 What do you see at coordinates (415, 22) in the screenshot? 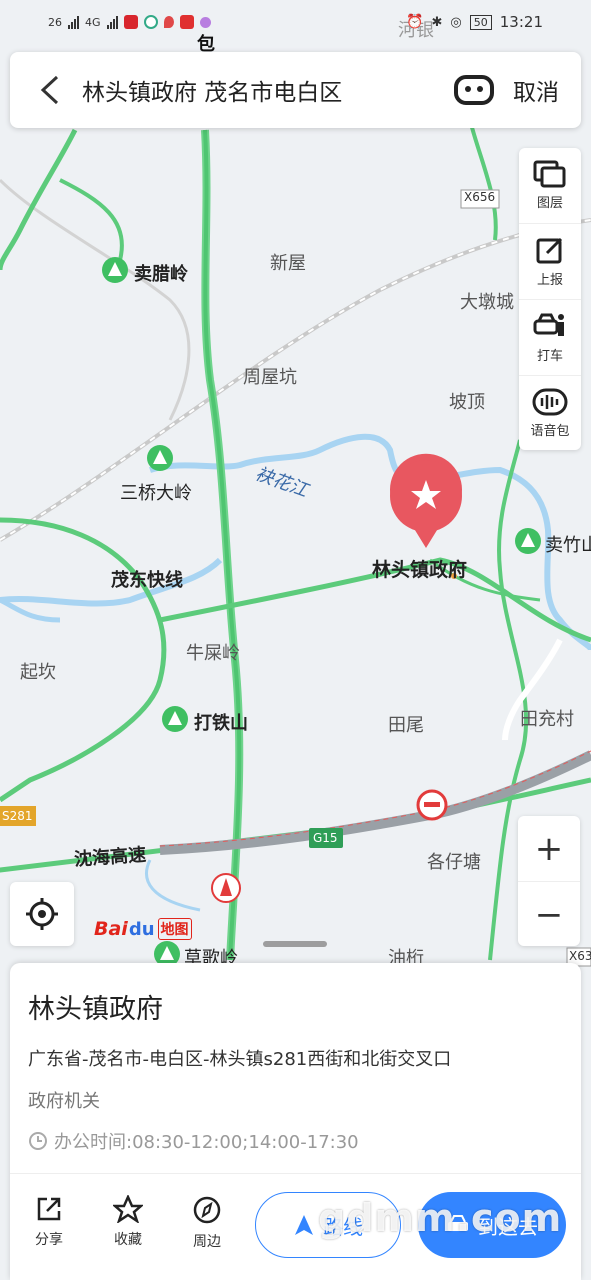
I see `alarm-icon: ⏰` at bounding box center [415, 22].